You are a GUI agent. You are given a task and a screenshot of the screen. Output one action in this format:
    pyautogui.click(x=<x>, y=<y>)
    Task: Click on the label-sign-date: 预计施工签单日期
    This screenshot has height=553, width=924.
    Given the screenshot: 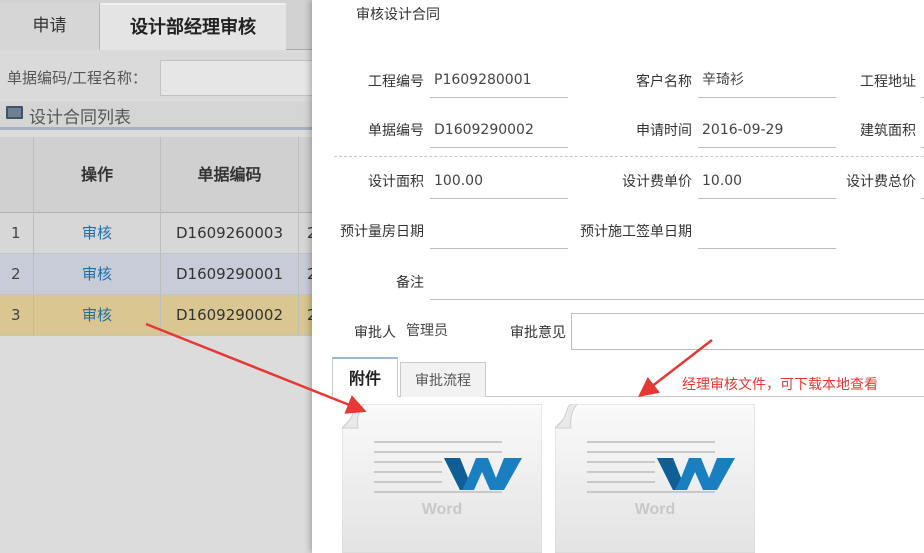 What is the action you would take?
    pyautogui.click(x=636, y=232)
    